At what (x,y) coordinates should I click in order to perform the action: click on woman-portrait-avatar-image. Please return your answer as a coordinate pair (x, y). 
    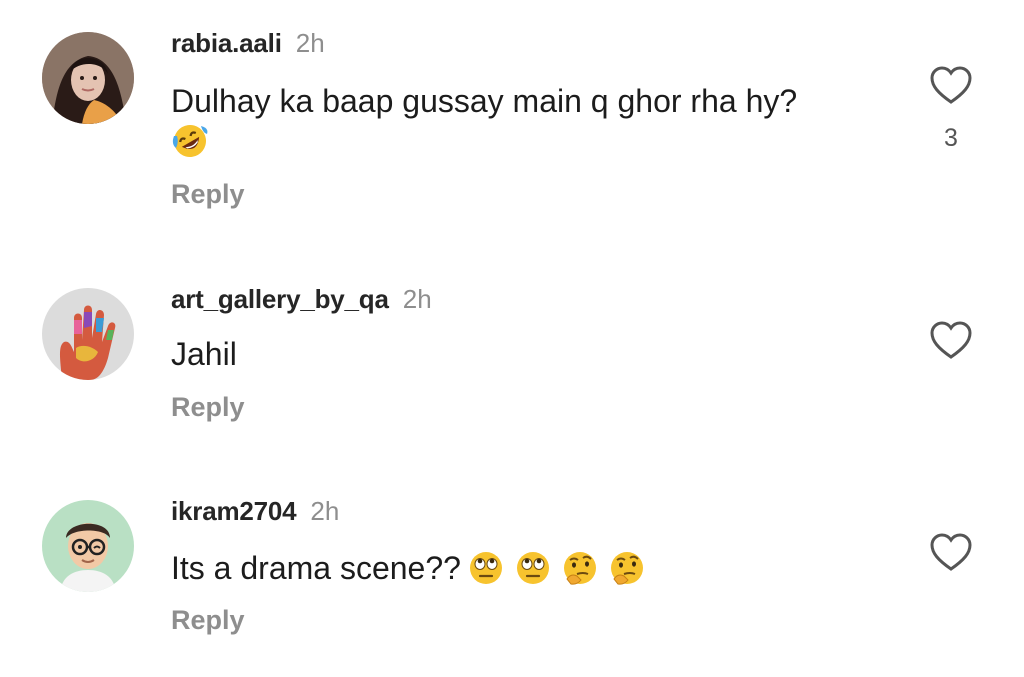
    Looking at the image, I should click on (88, 78).